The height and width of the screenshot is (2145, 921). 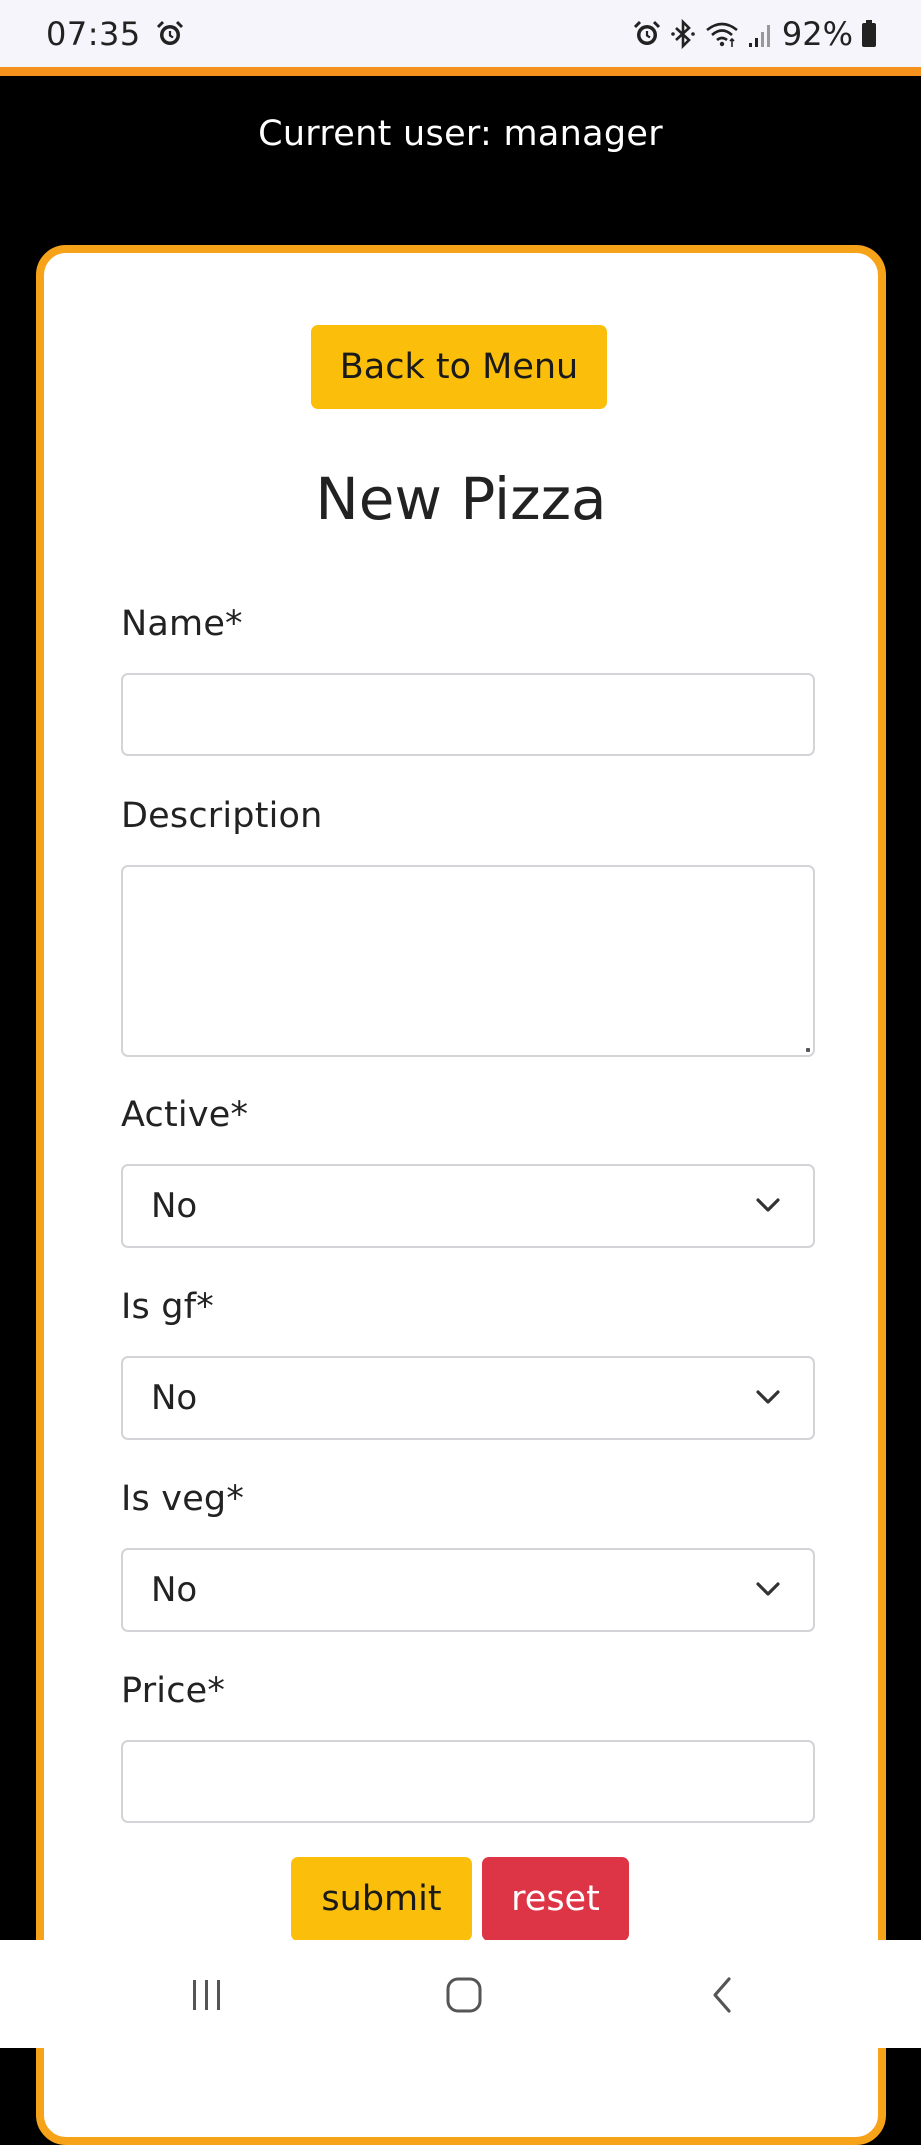 What do you see at coordinates (468, 1590) in the screenshot?
I see `is-veg-select: No` at bounding box center [468, 1590].